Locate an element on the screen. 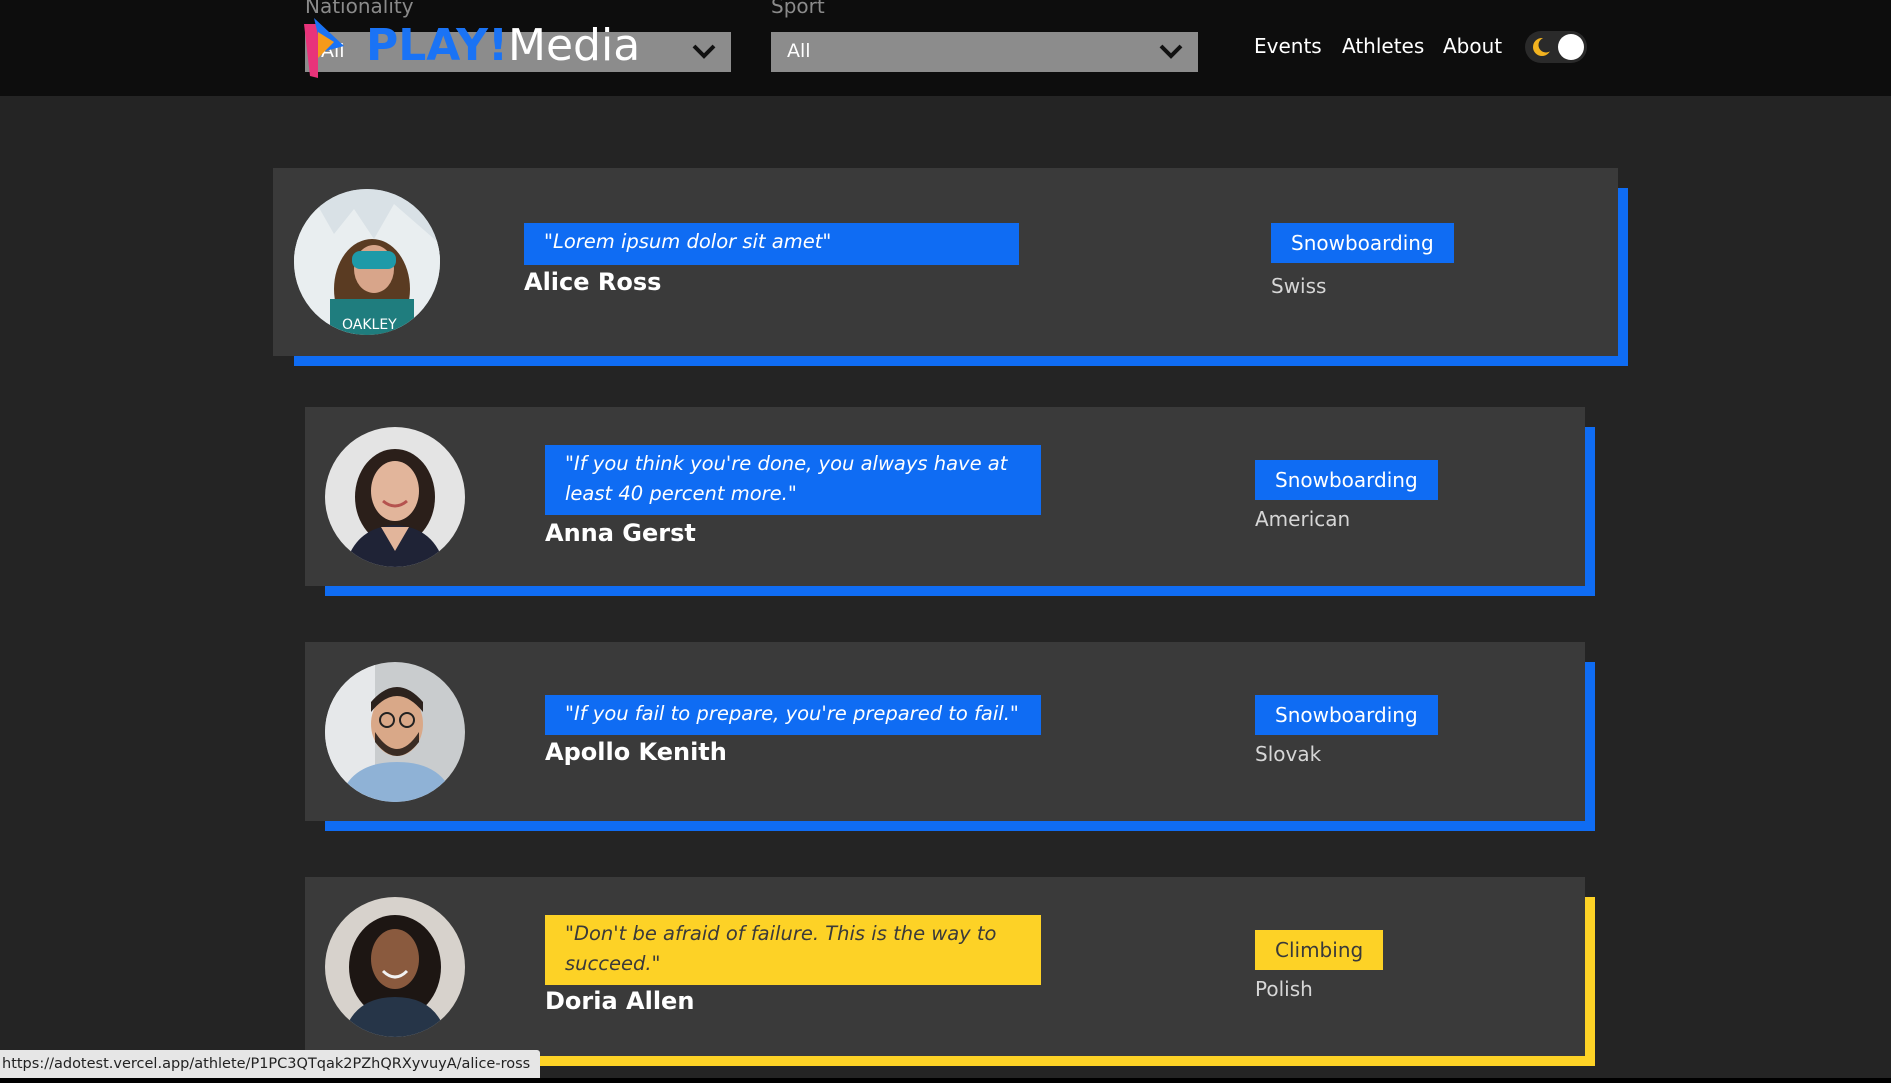 This screenshot has height=1083, width=1891. moon-icon is located at coordinates (1542, 49).